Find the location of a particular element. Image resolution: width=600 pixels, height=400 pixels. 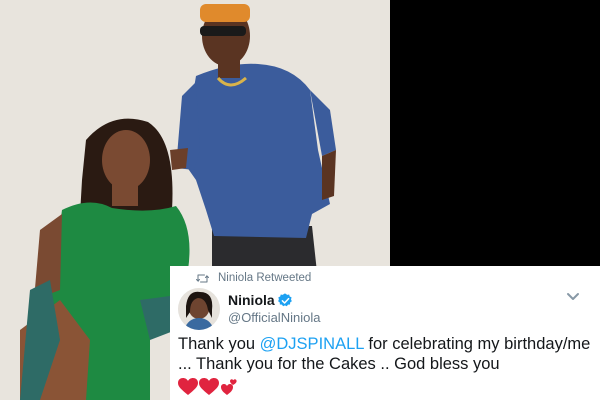

mention-link: @DJSPINALL is located at coordinates (312, 344).